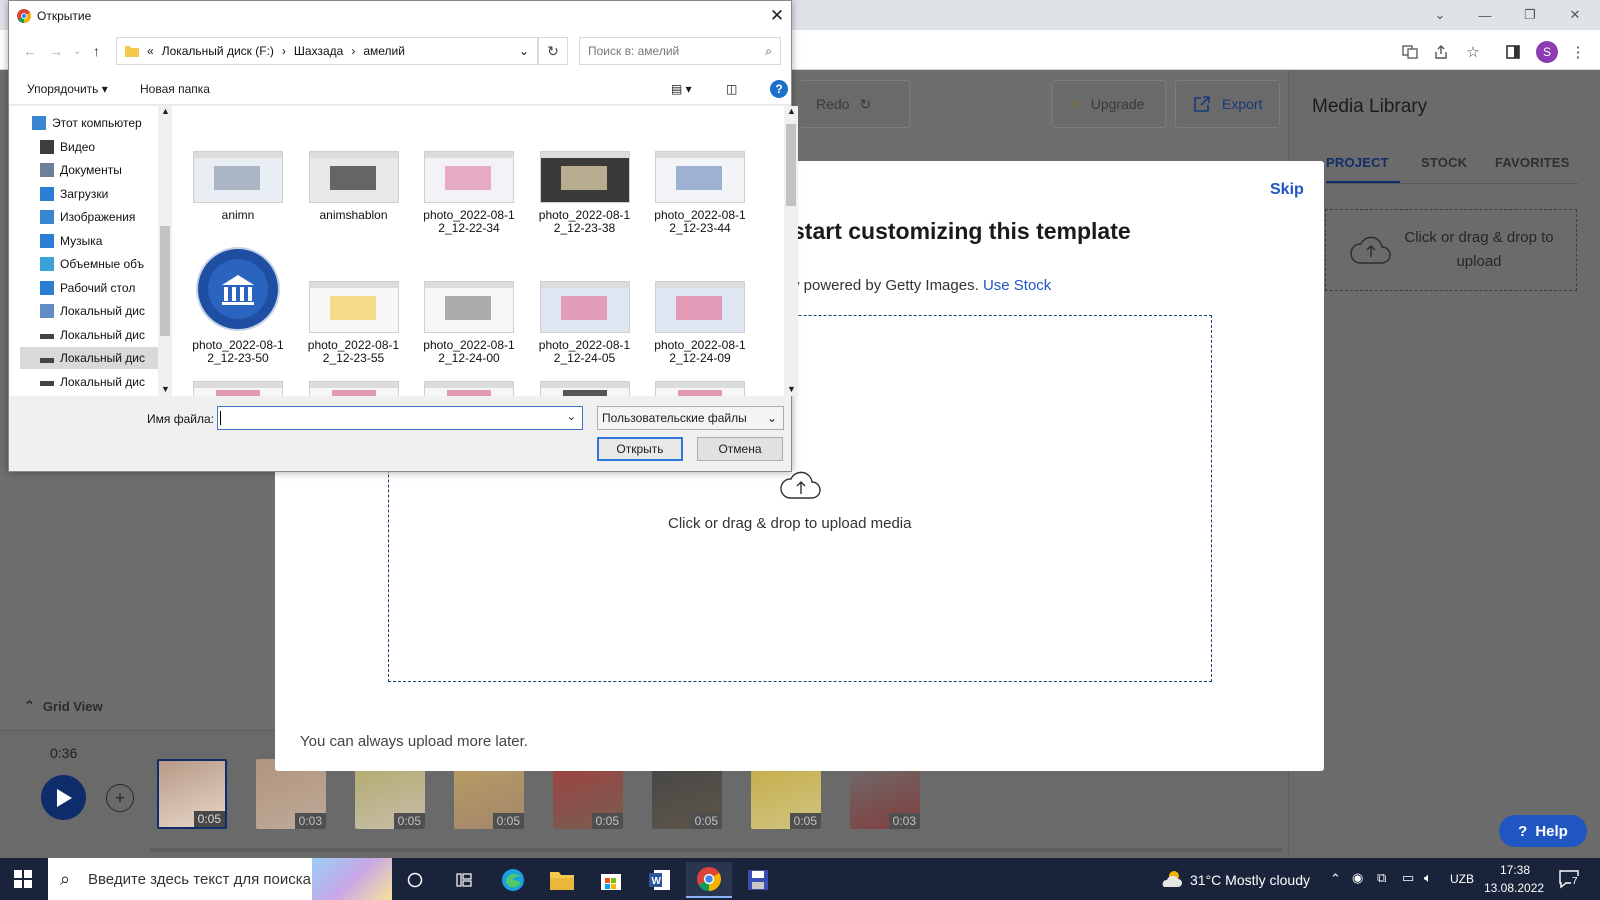 The image size is (1600, 900). What do you see at coordinates (1578, 52) in the screenshot?
I see `kebab-menu-icon: ⋮` at bounding box center [1578, 52].